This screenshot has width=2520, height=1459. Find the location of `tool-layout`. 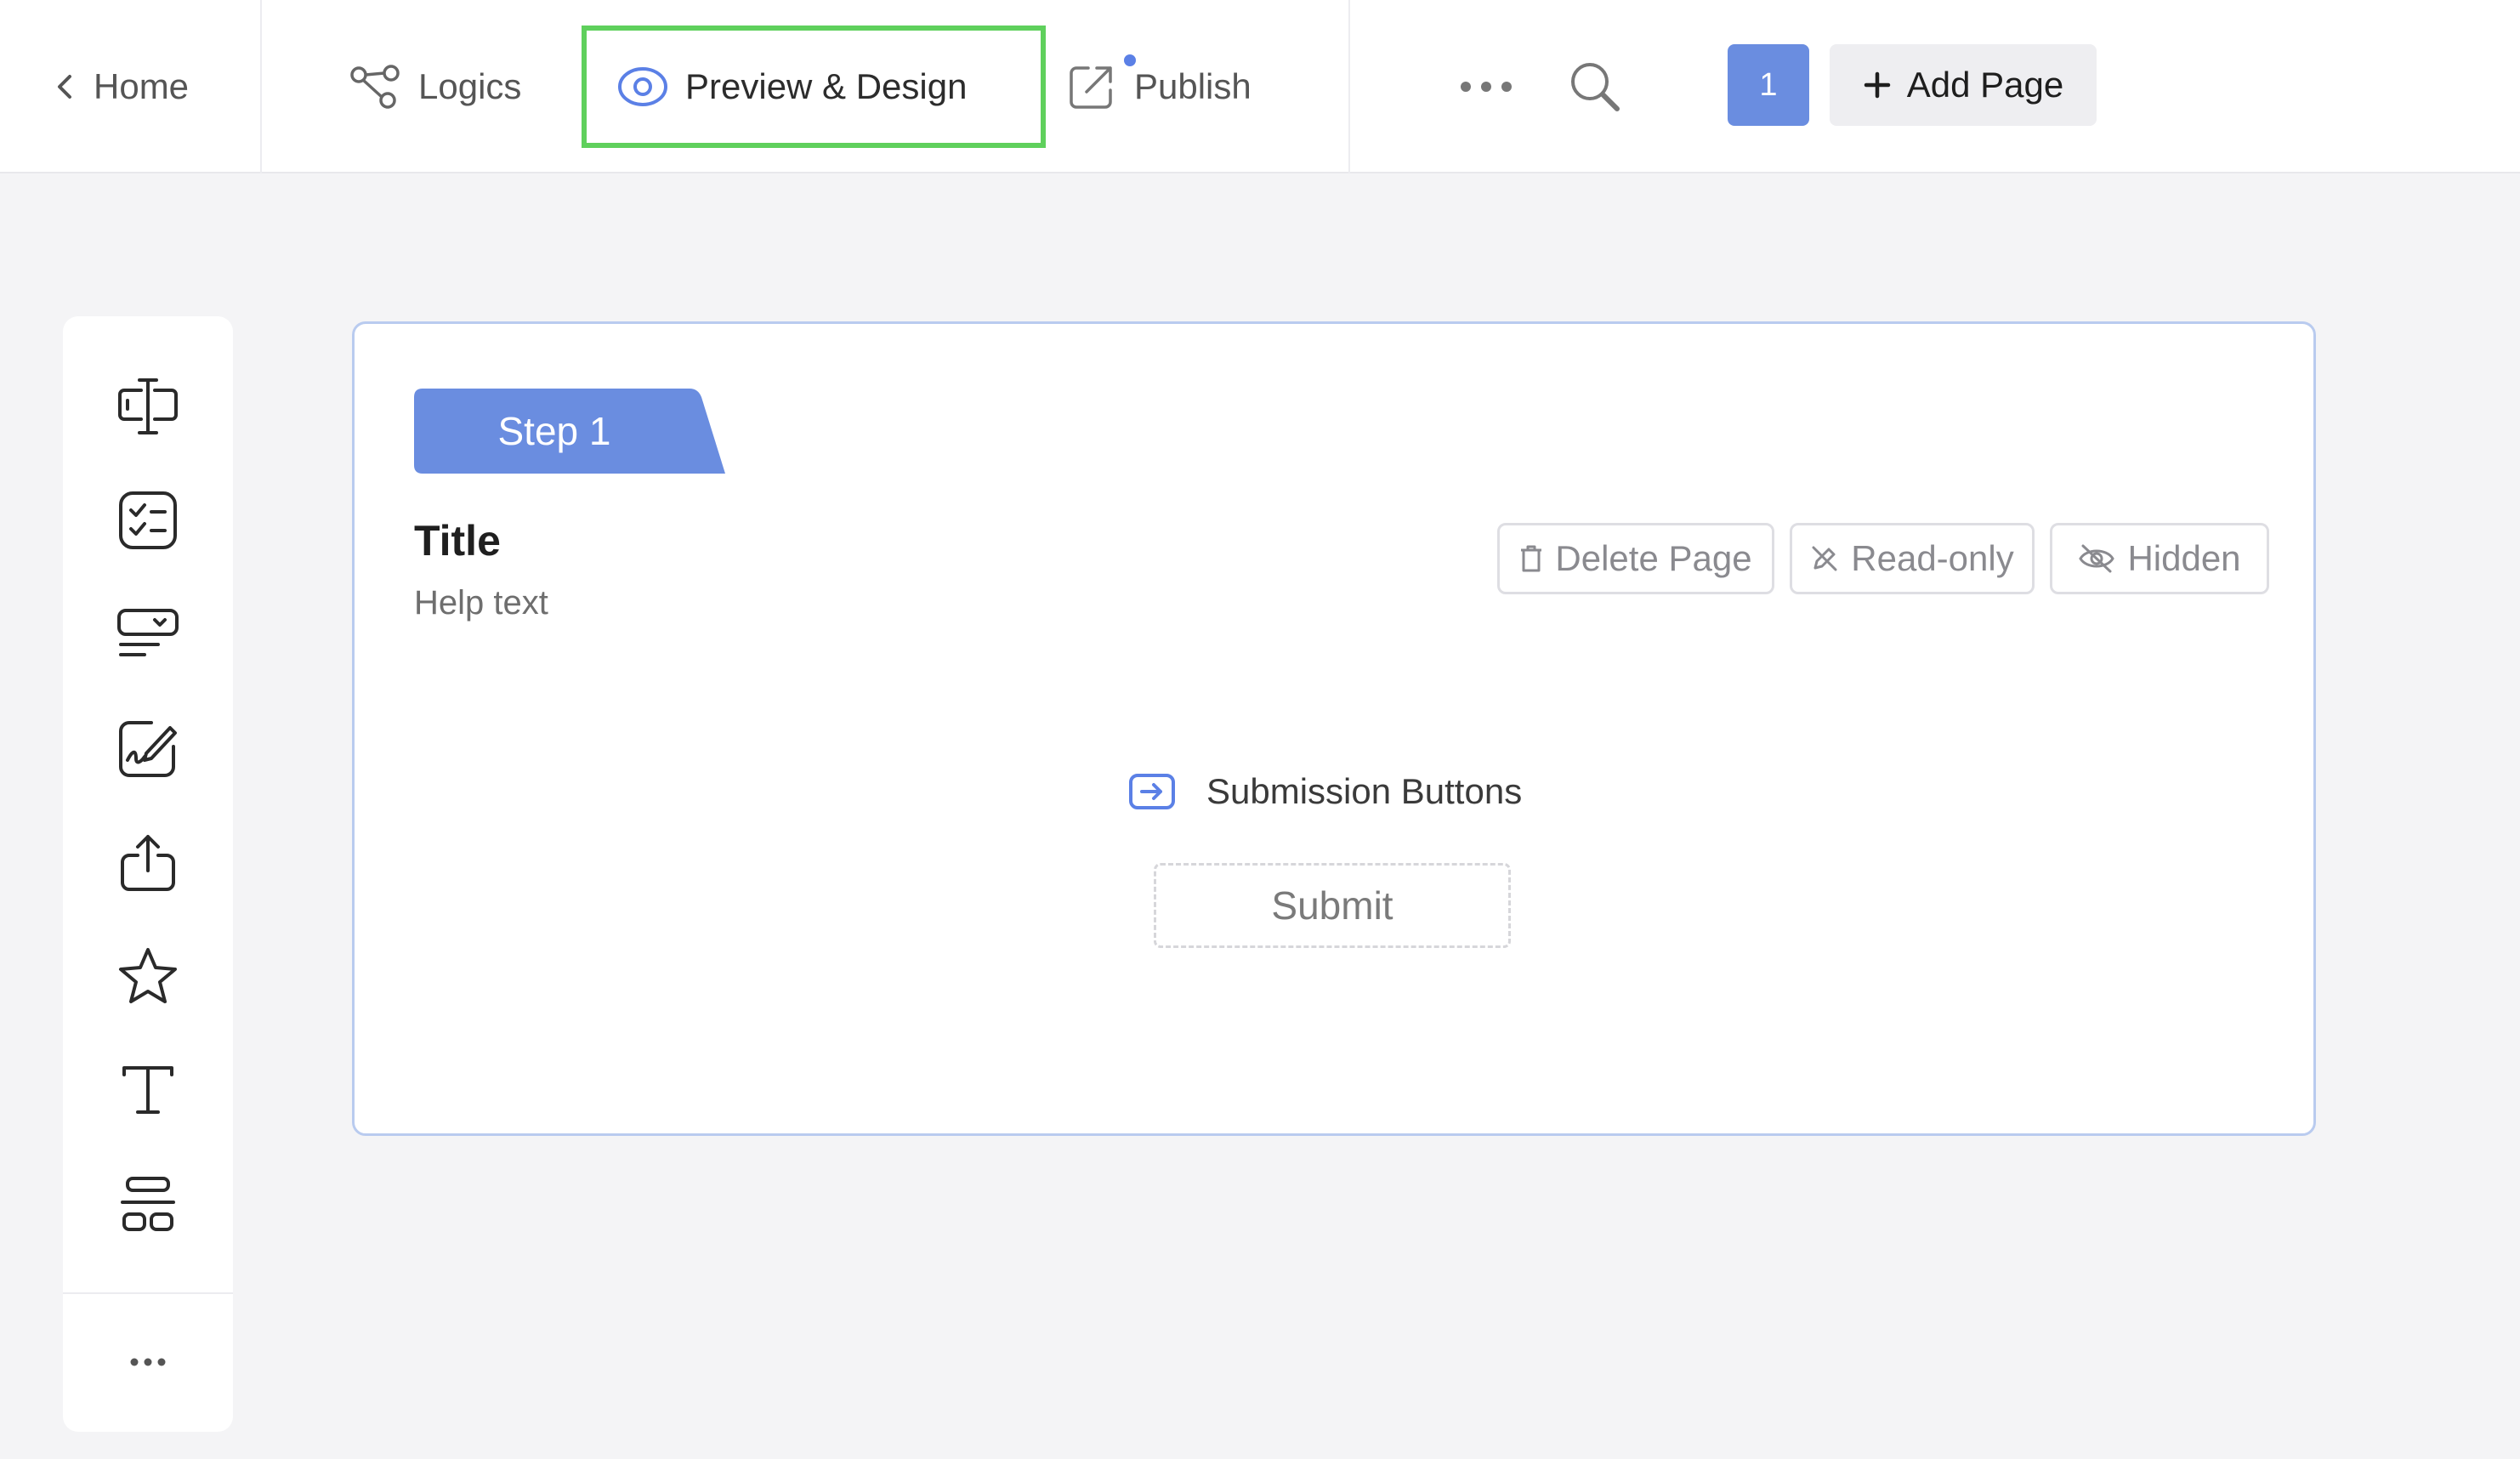

tool-layout is located at coordinates (148, 1204).